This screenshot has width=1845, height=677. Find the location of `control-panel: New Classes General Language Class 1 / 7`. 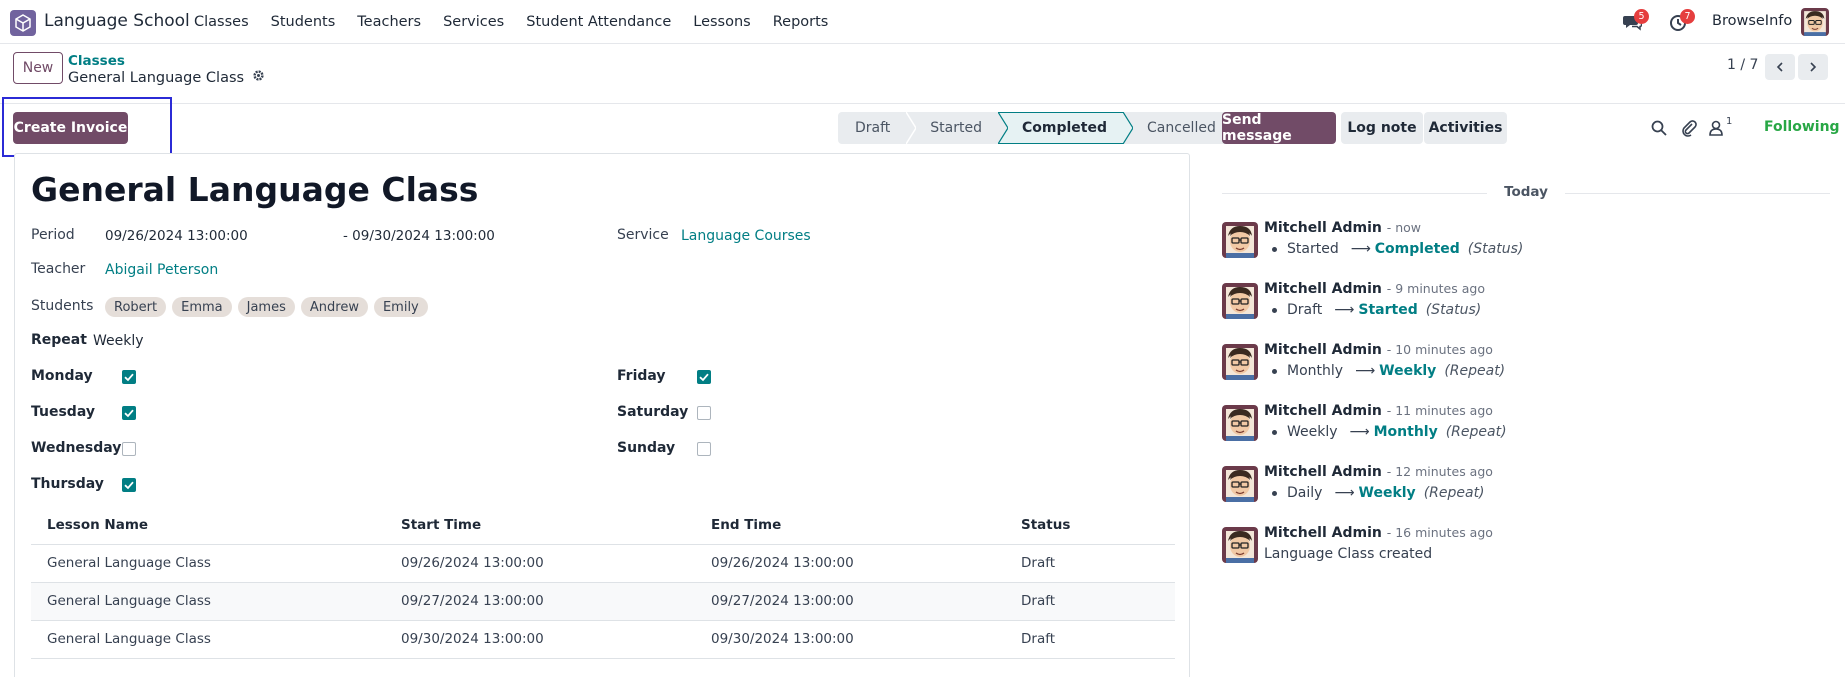

control-panel: New Classes General Language Class 1 / 7 is located at coordinates (922, 74).